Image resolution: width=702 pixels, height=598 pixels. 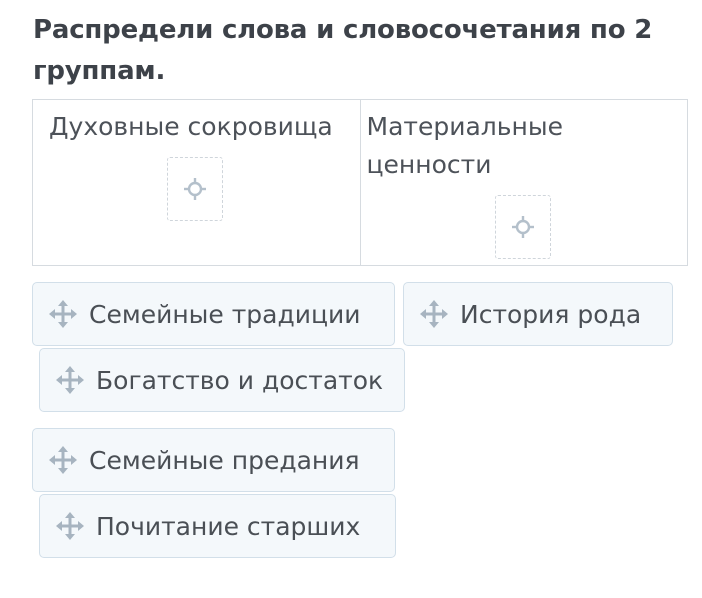 I want to click on draggable-item: Богатство и достаток, so click(x=222, y=380).